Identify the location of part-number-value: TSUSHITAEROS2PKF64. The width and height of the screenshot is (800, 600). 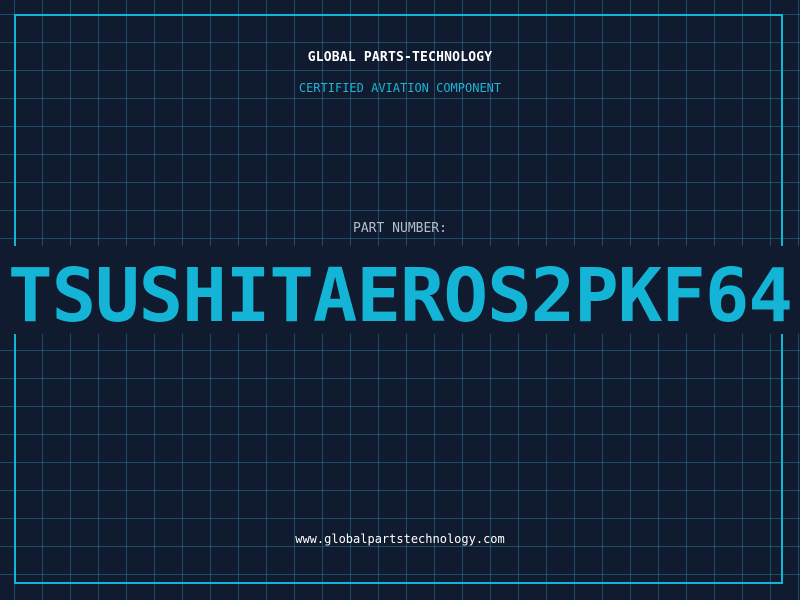
(400, 293).